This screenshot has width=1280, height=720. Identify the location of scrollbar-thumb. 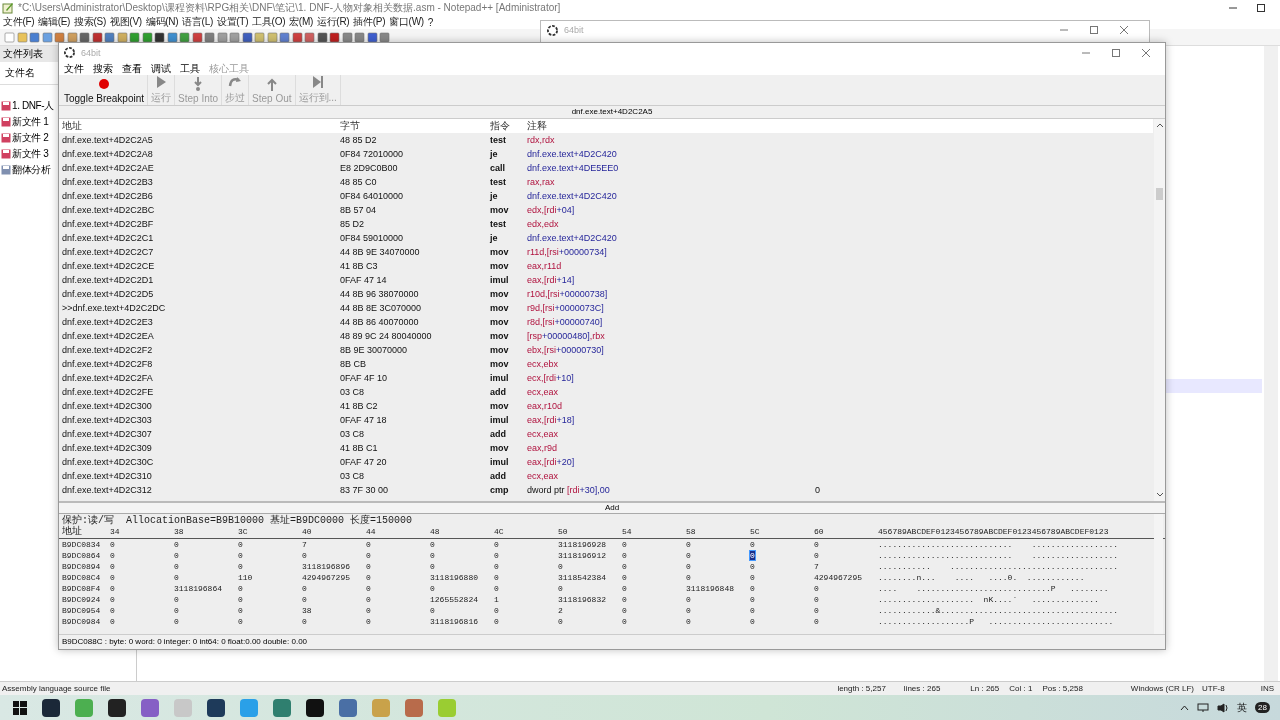
(1159, 194).